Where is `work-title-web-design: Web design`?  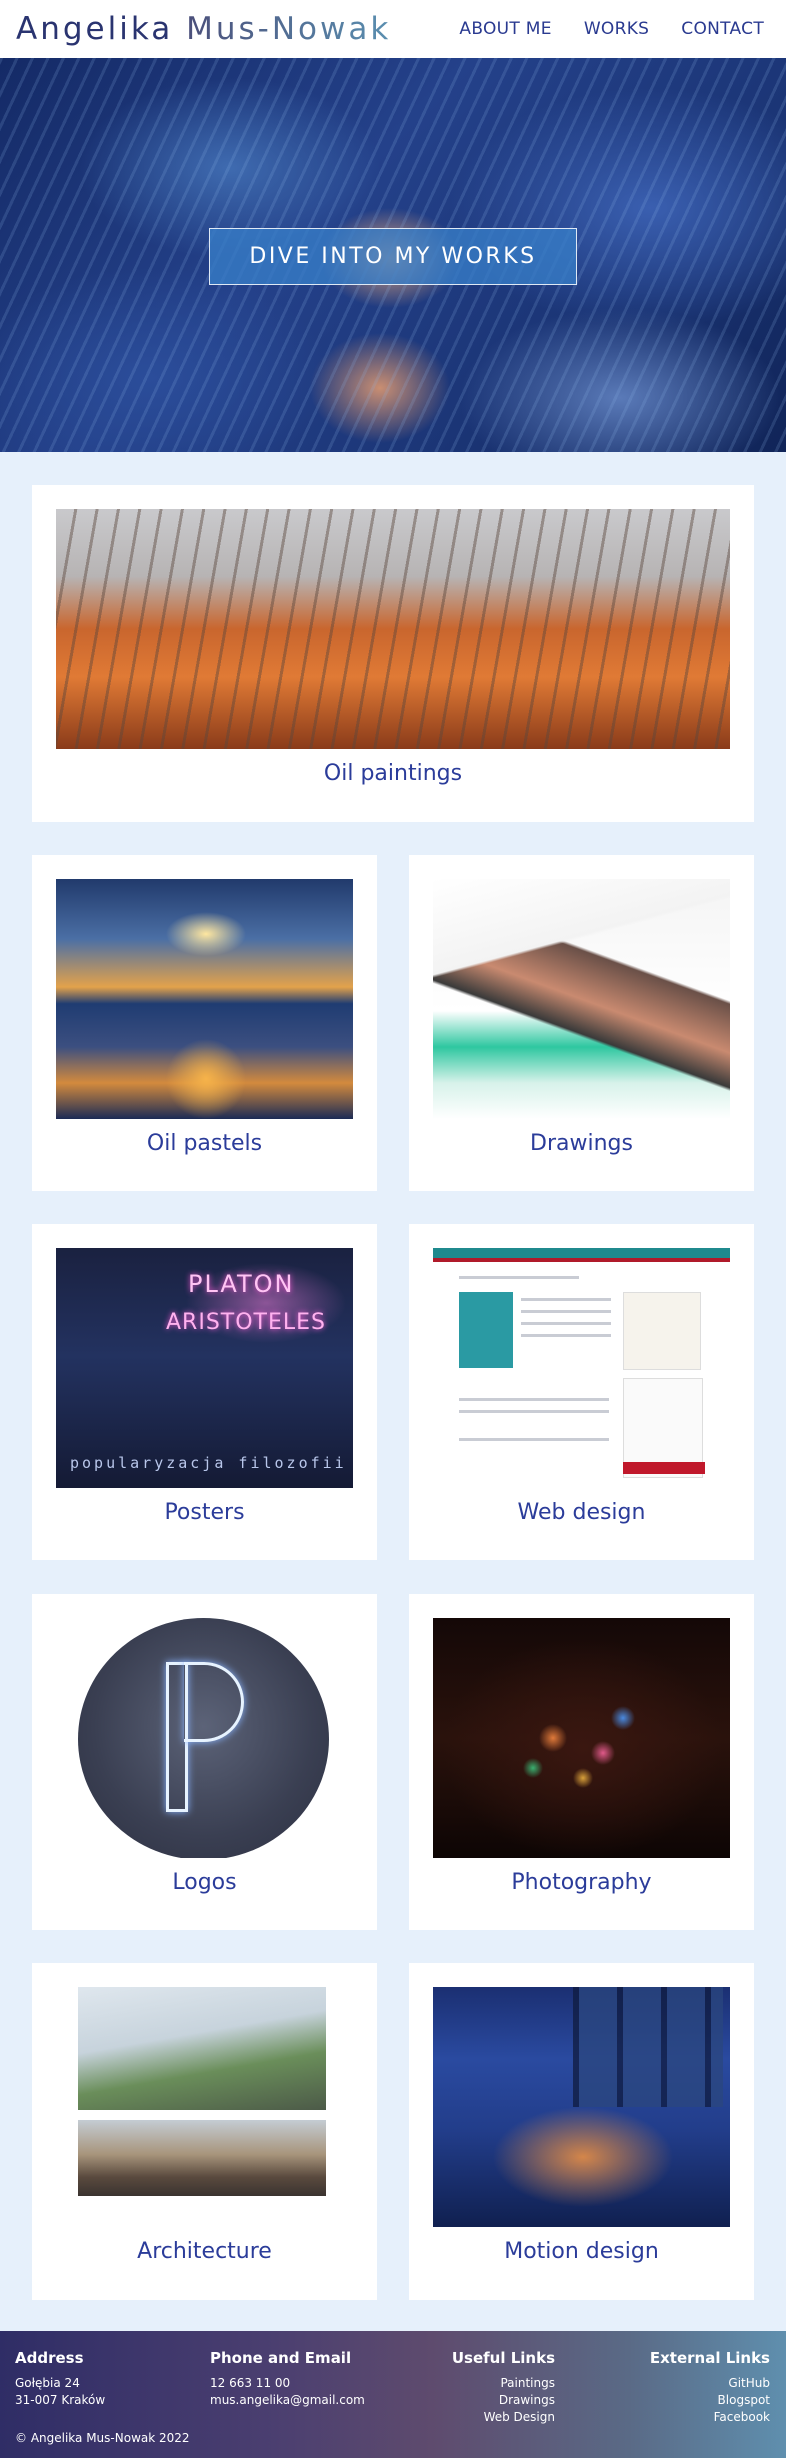
work-title-web-design: Web design is located at coordinates (581, 1512).